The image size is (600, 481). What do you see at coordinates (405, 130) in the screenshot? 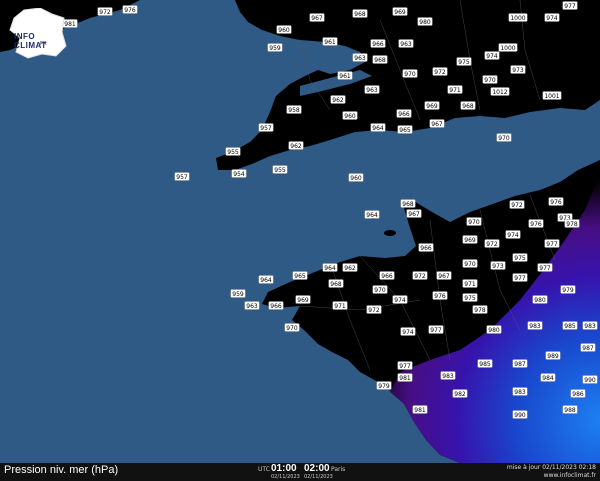
I see `svg-text: 965` at bounding box center [405, 130].